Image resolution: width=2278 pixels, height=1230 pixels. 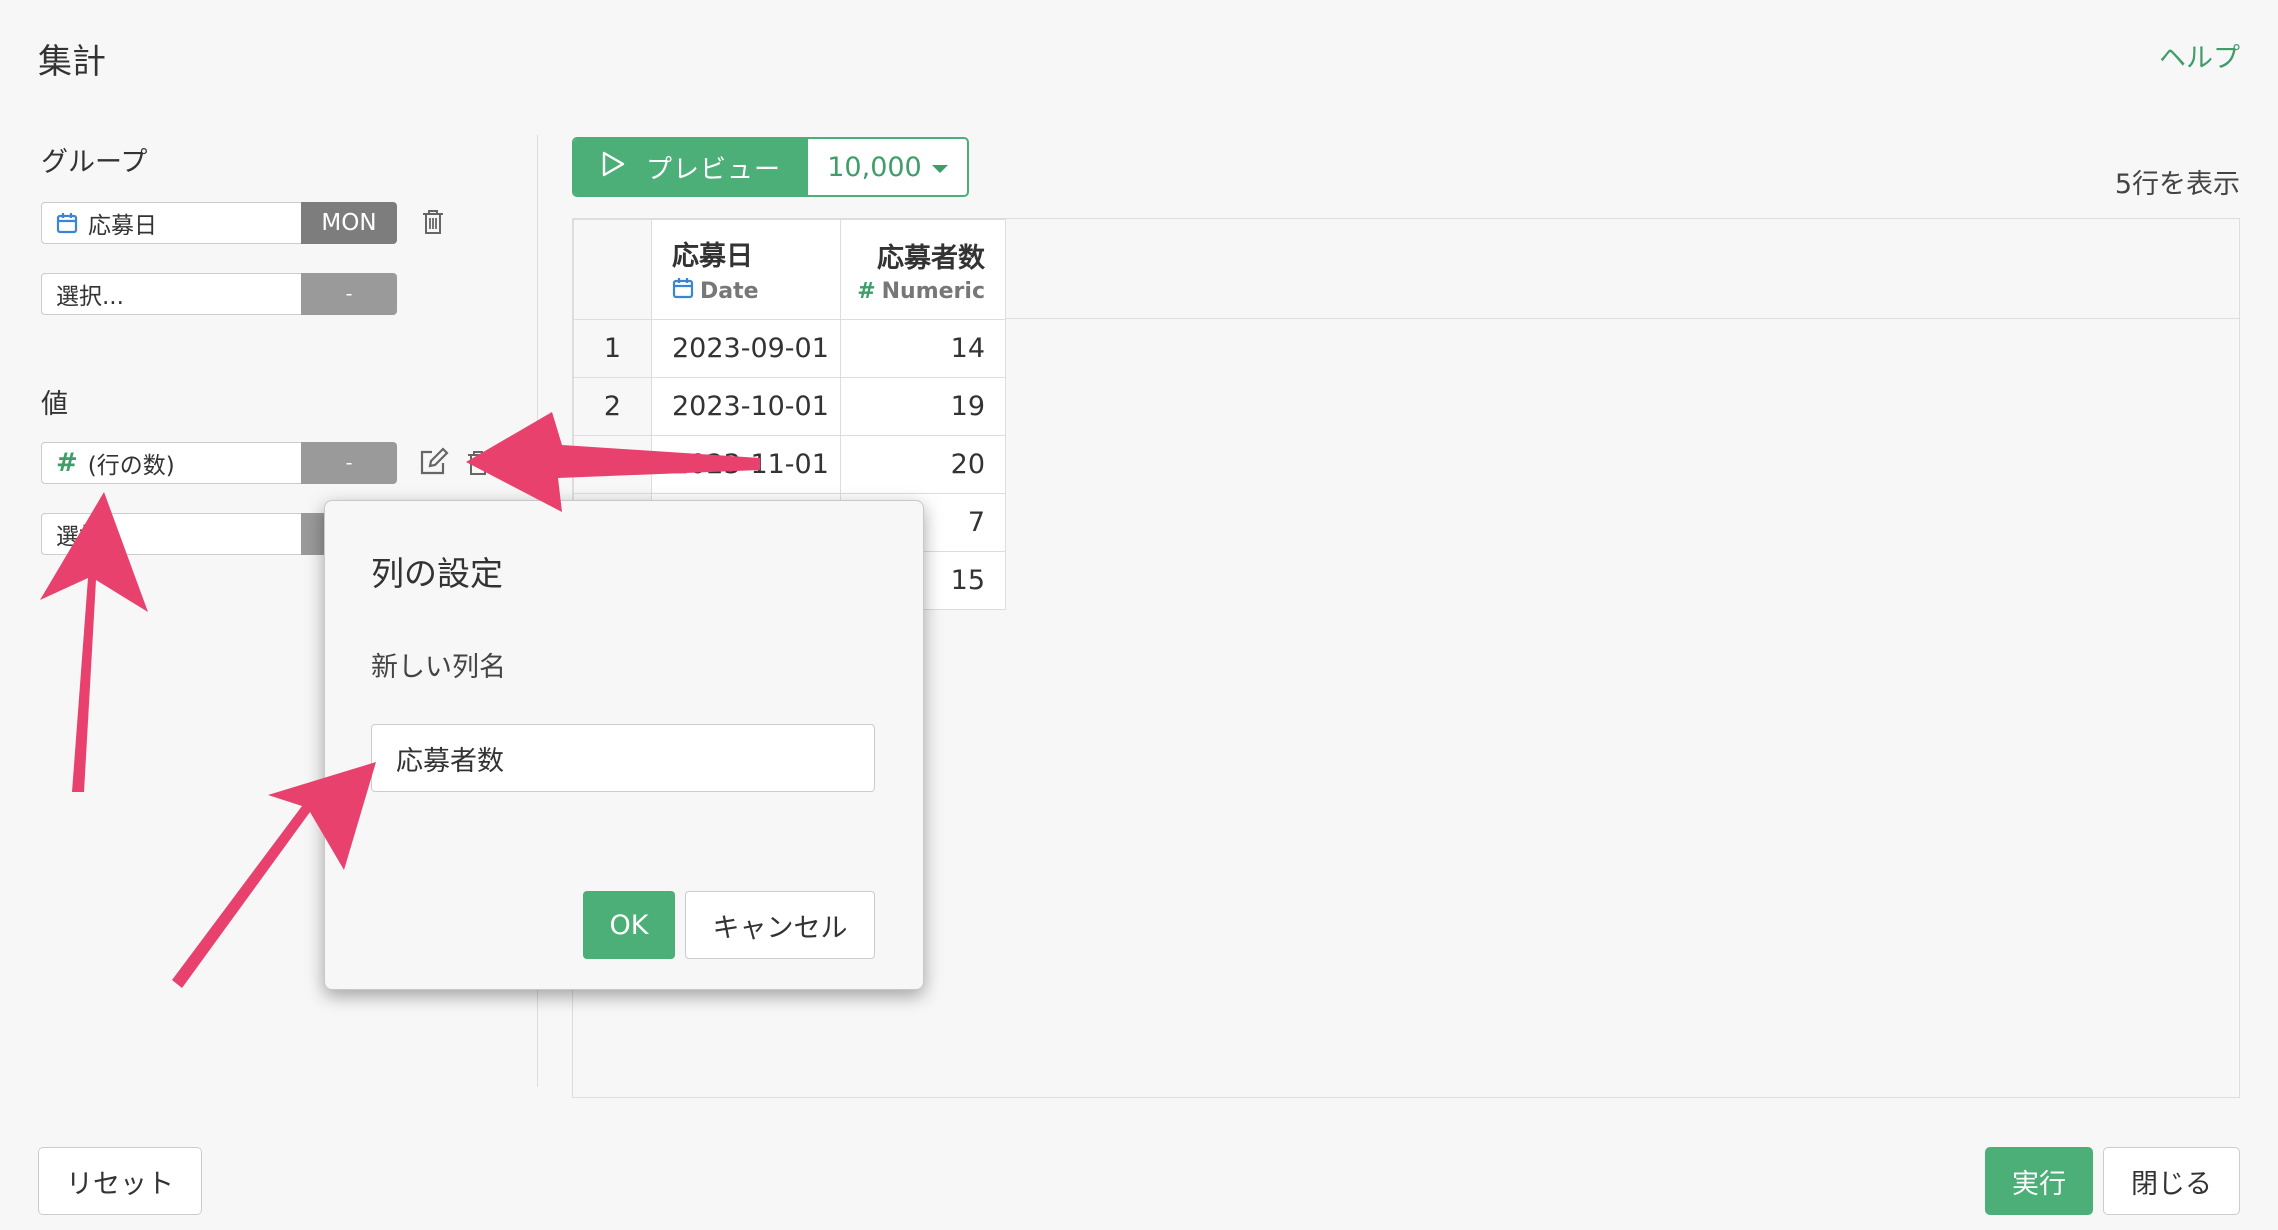 What do you see at coordinates (874, 167) in the screenshot?
I see `row-limit-value: 10,000` at bounding box center [874, 167].